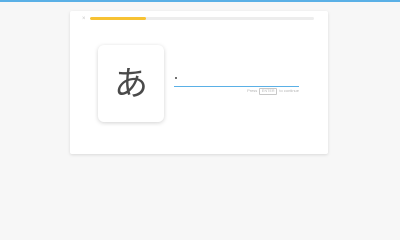 The height and width of the screenshot is (240, 400). I want to click on hint-prefix: Press, so click(252, 90).